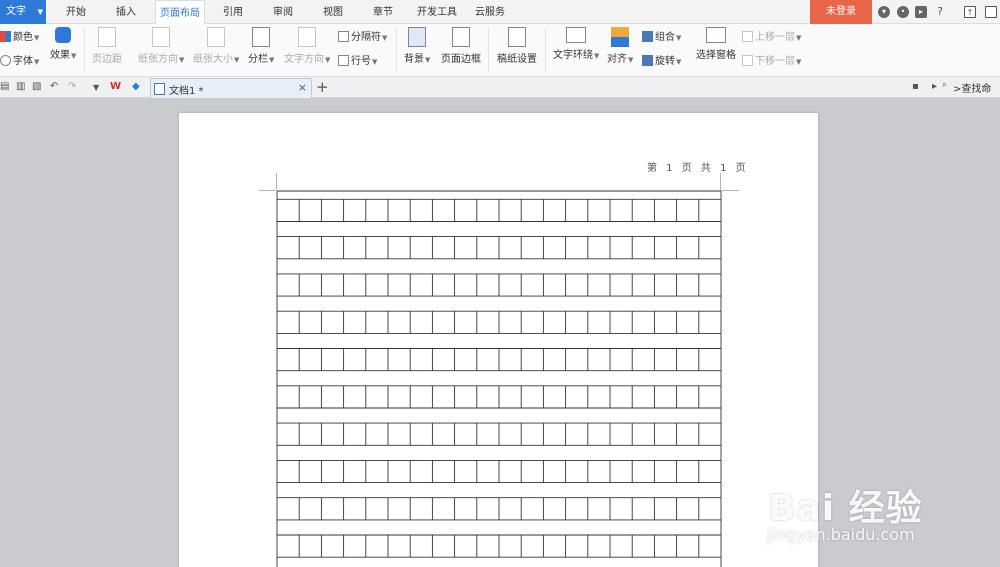 Image resolution: width=1000 pixels, height=567 pixels. I want to click on selection-pane-label: 选择窗格, so click(716, 55).